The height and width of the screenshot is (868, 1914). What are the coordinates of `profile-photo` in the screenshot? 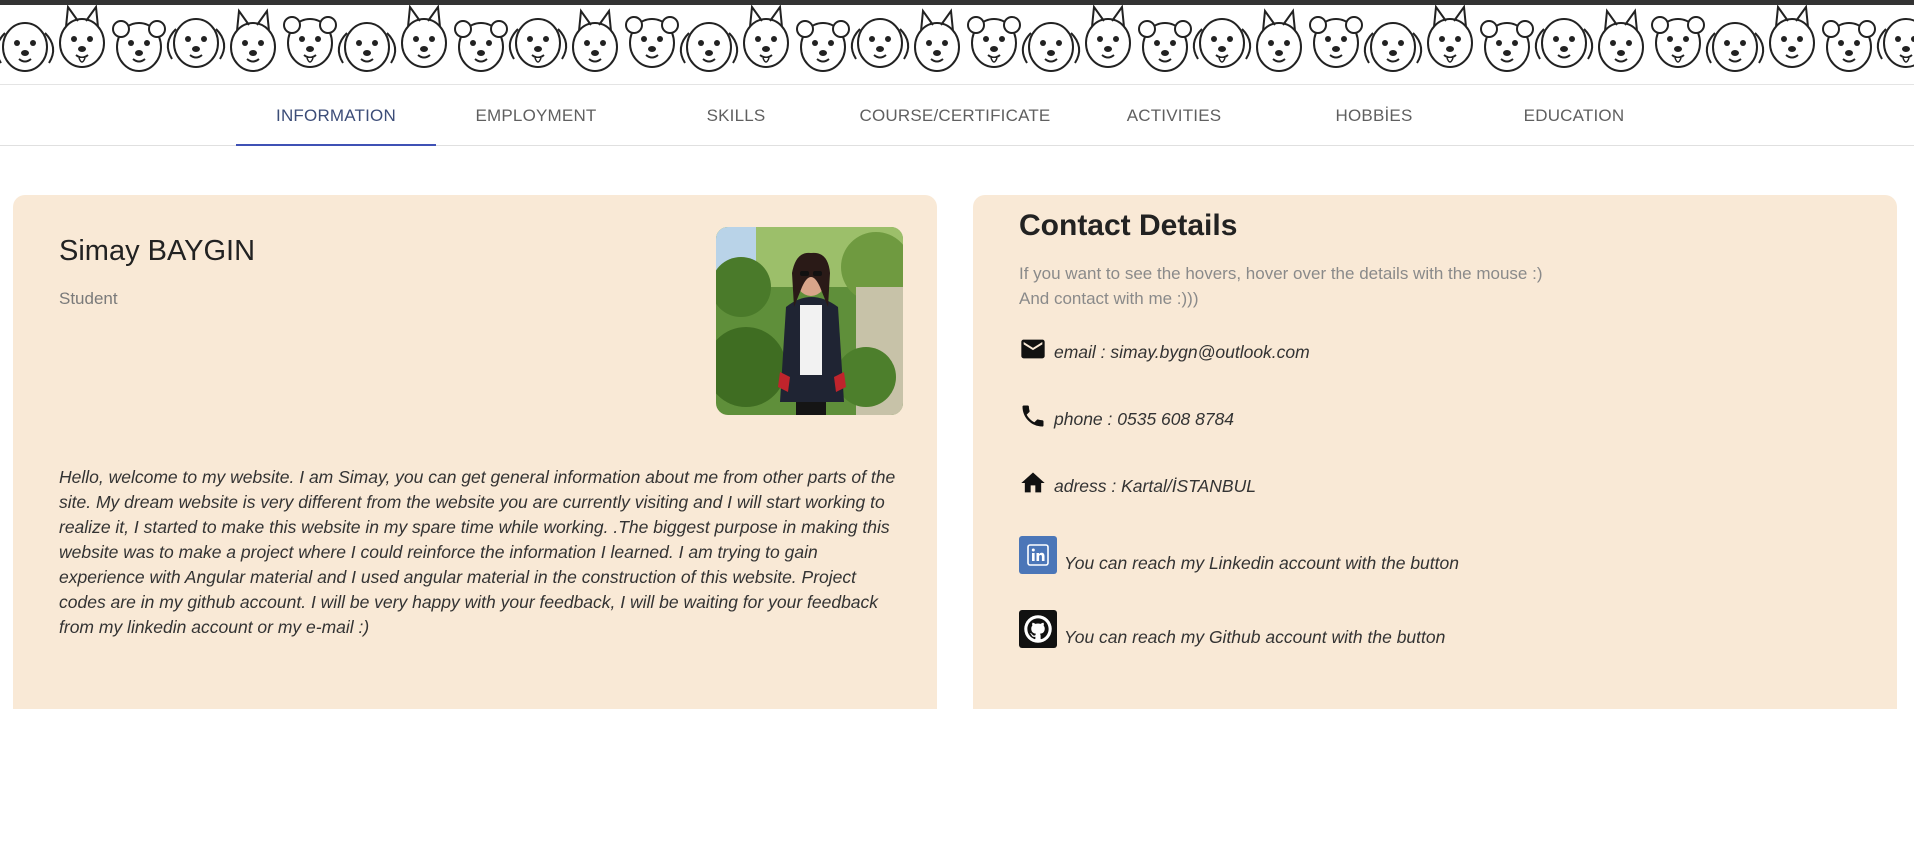 It's located at (809, 321).